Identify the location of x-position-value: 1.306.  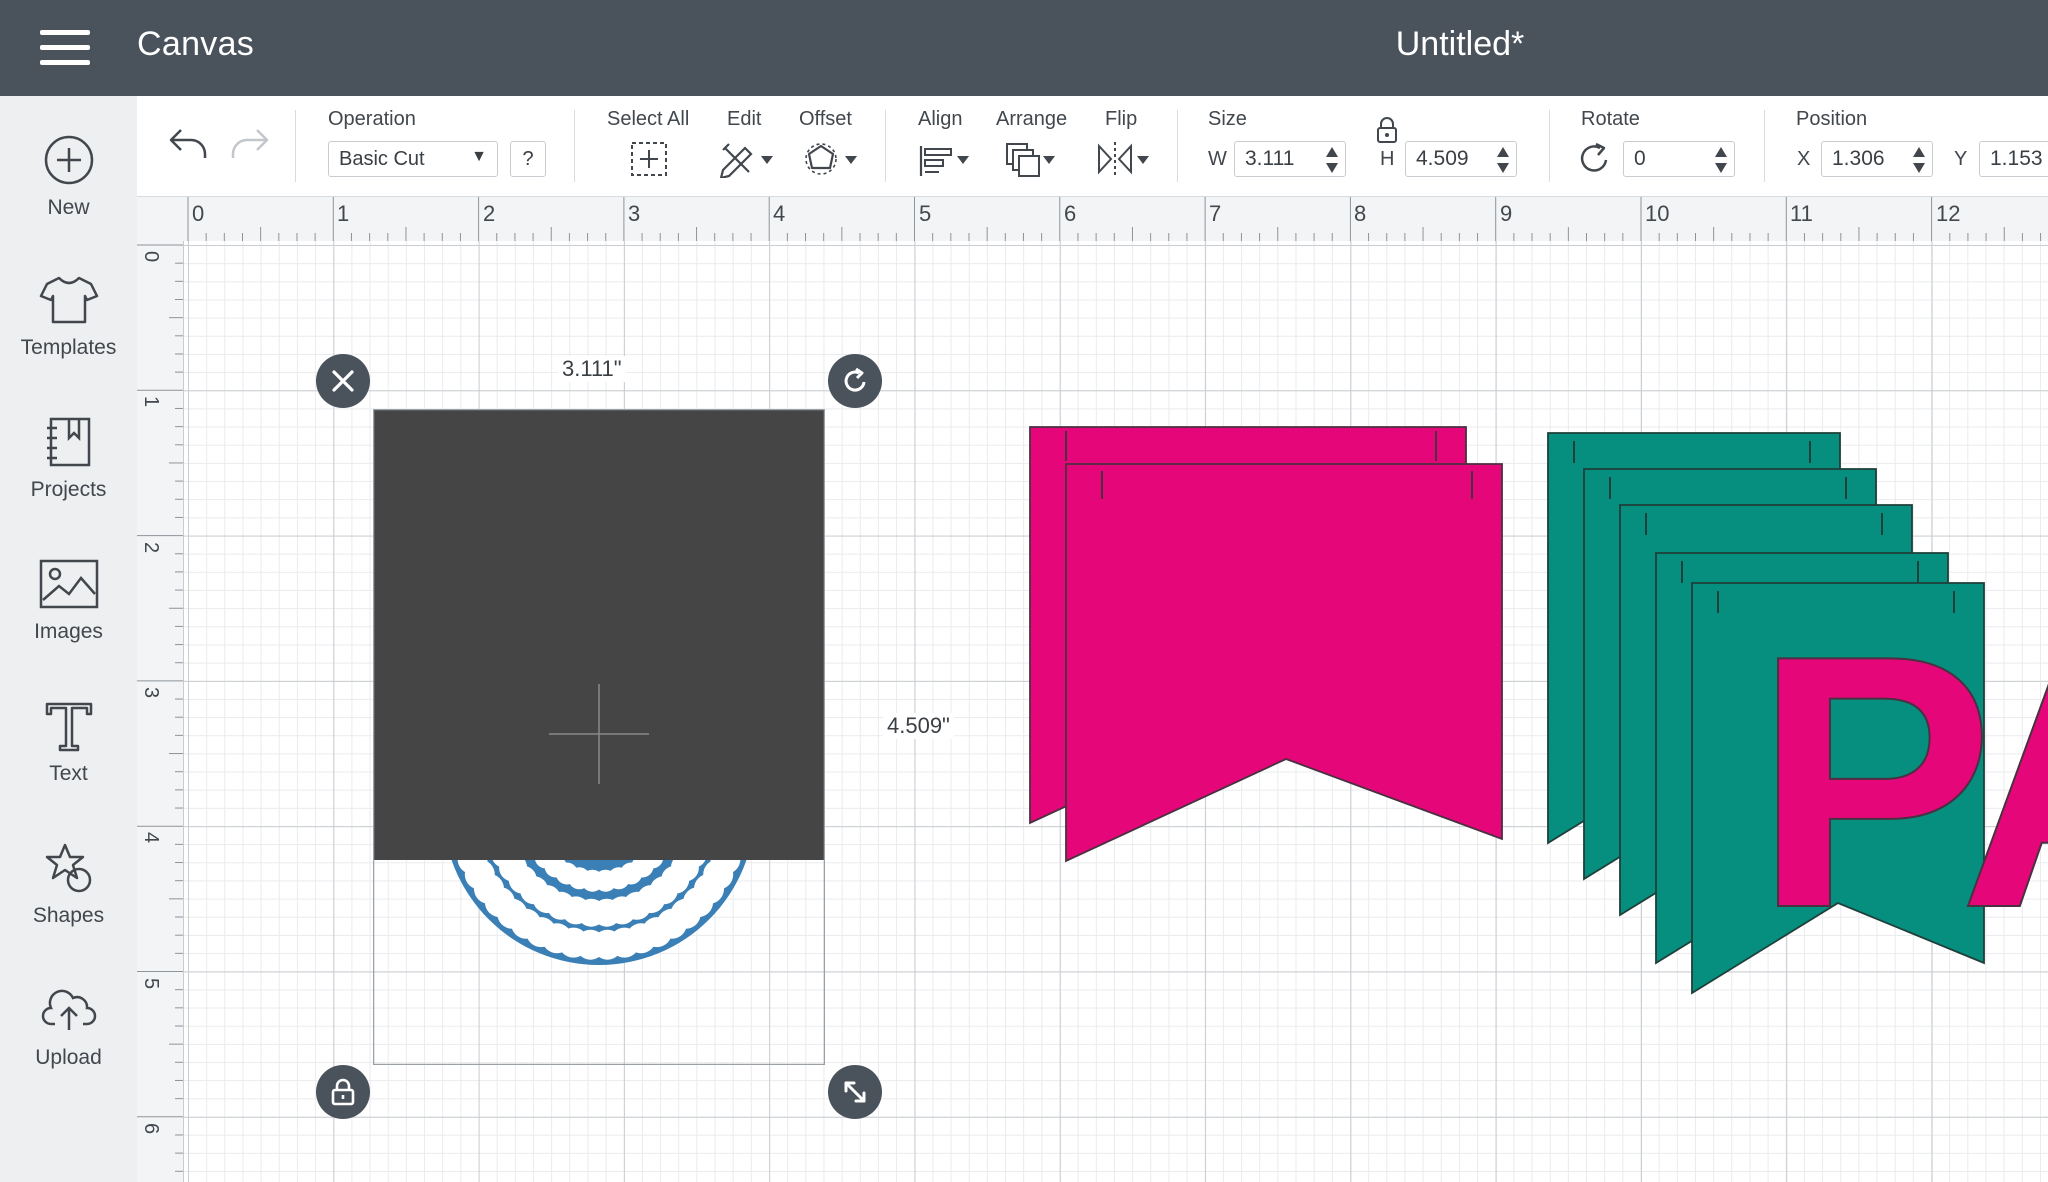
(1858, 158).